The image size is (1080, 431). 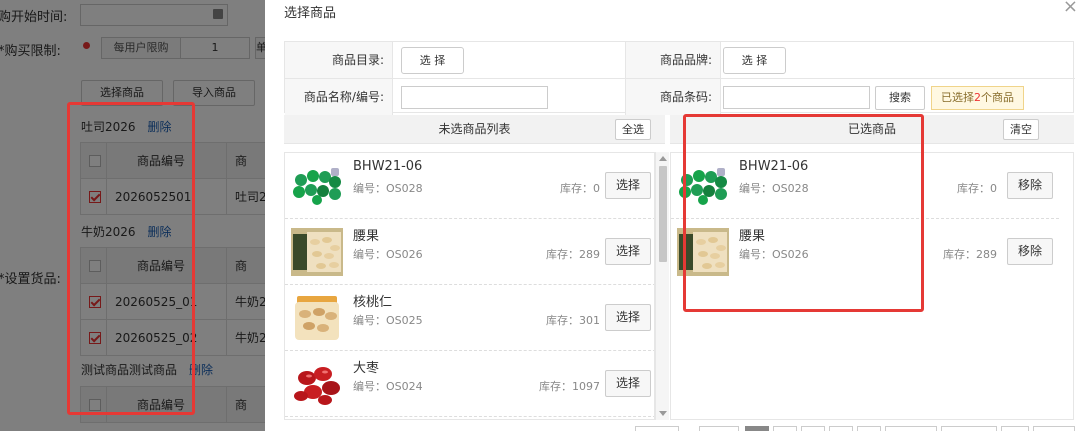 What do you see at coordinates (803, 213) in the screenshot?
I see `highlight-box-right` at bounding box center [803, 213].